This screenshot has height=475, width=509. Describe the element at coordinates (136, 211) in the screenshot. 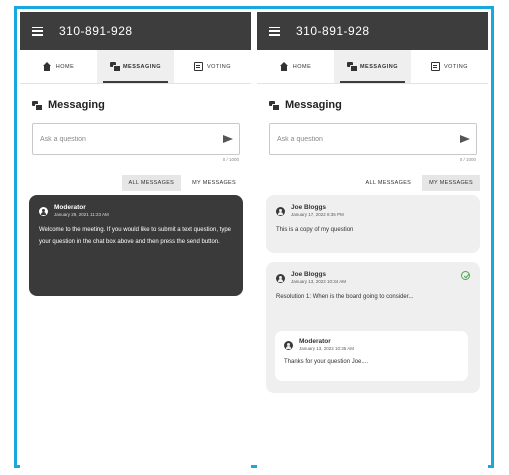

I see `message-header: Moderator January 29, 2021 11:23 AM` at that location.